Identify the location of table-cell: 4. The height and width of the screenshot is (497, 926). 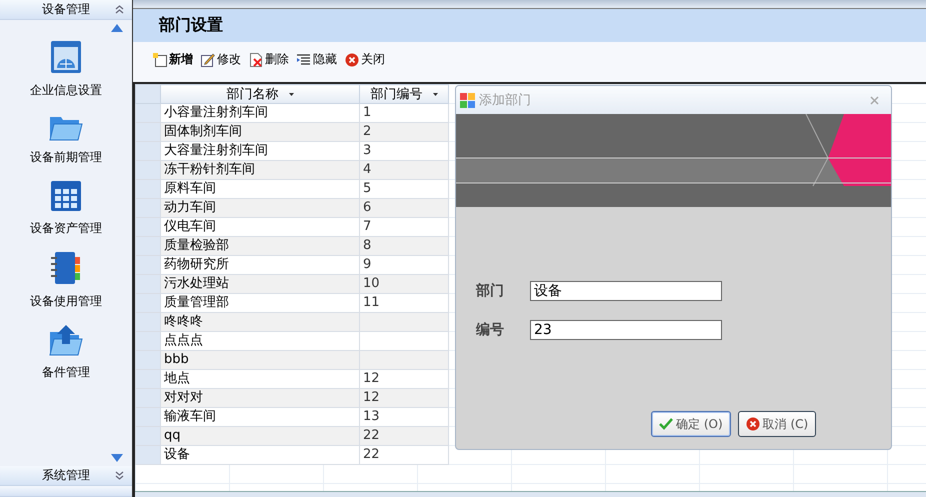
(404, 170).